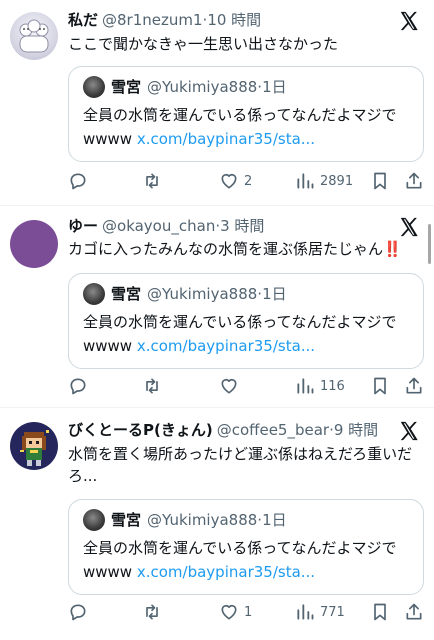 Image resolution: width=434 pixels, height=640 pixels. I want to click on scrollbar, so click(429, 244).